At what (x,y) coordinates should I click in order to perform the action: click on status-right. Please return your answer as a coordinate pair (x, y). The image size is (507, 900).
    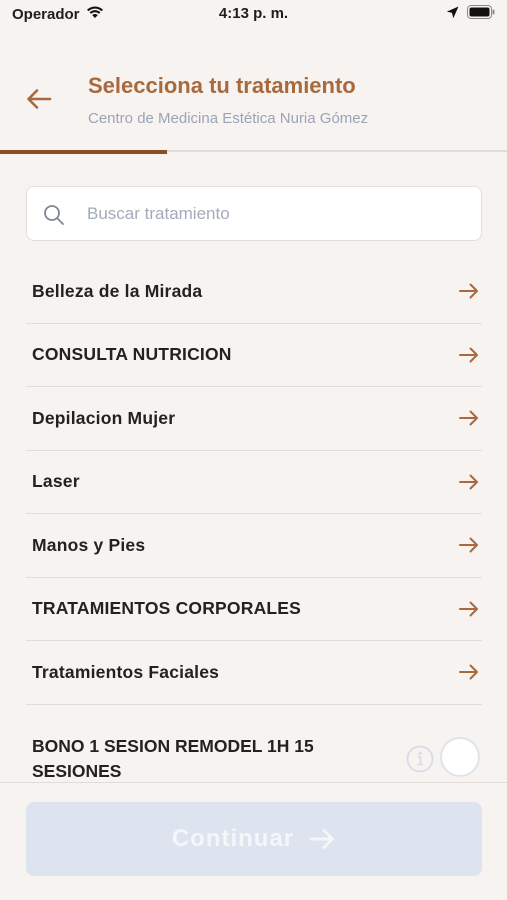
    Looking at the image, I should click on (470, 14).